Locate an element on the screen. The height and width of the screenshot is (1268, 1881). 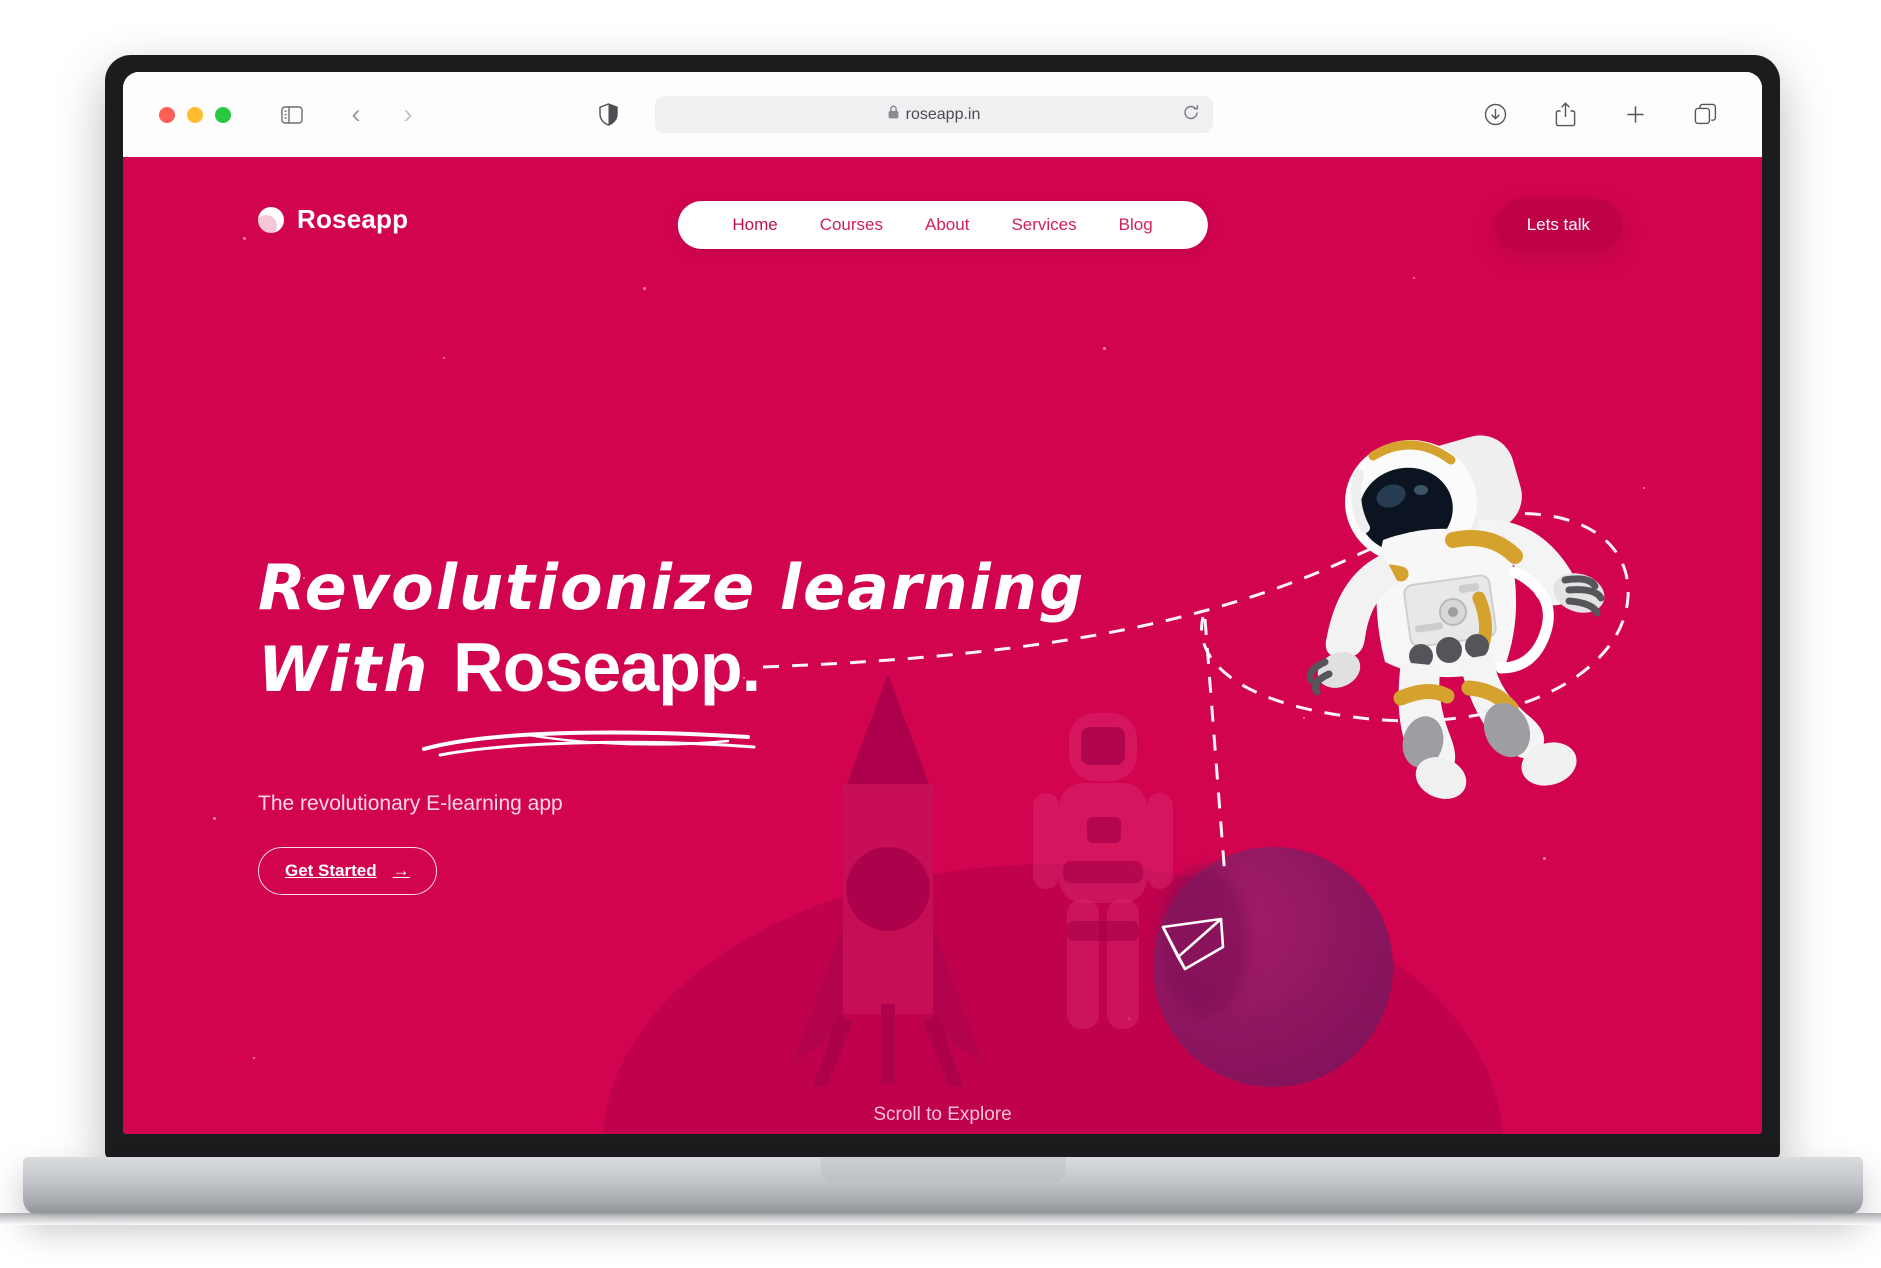
arrow-right-icon: → is located at coordinates (401, 870).